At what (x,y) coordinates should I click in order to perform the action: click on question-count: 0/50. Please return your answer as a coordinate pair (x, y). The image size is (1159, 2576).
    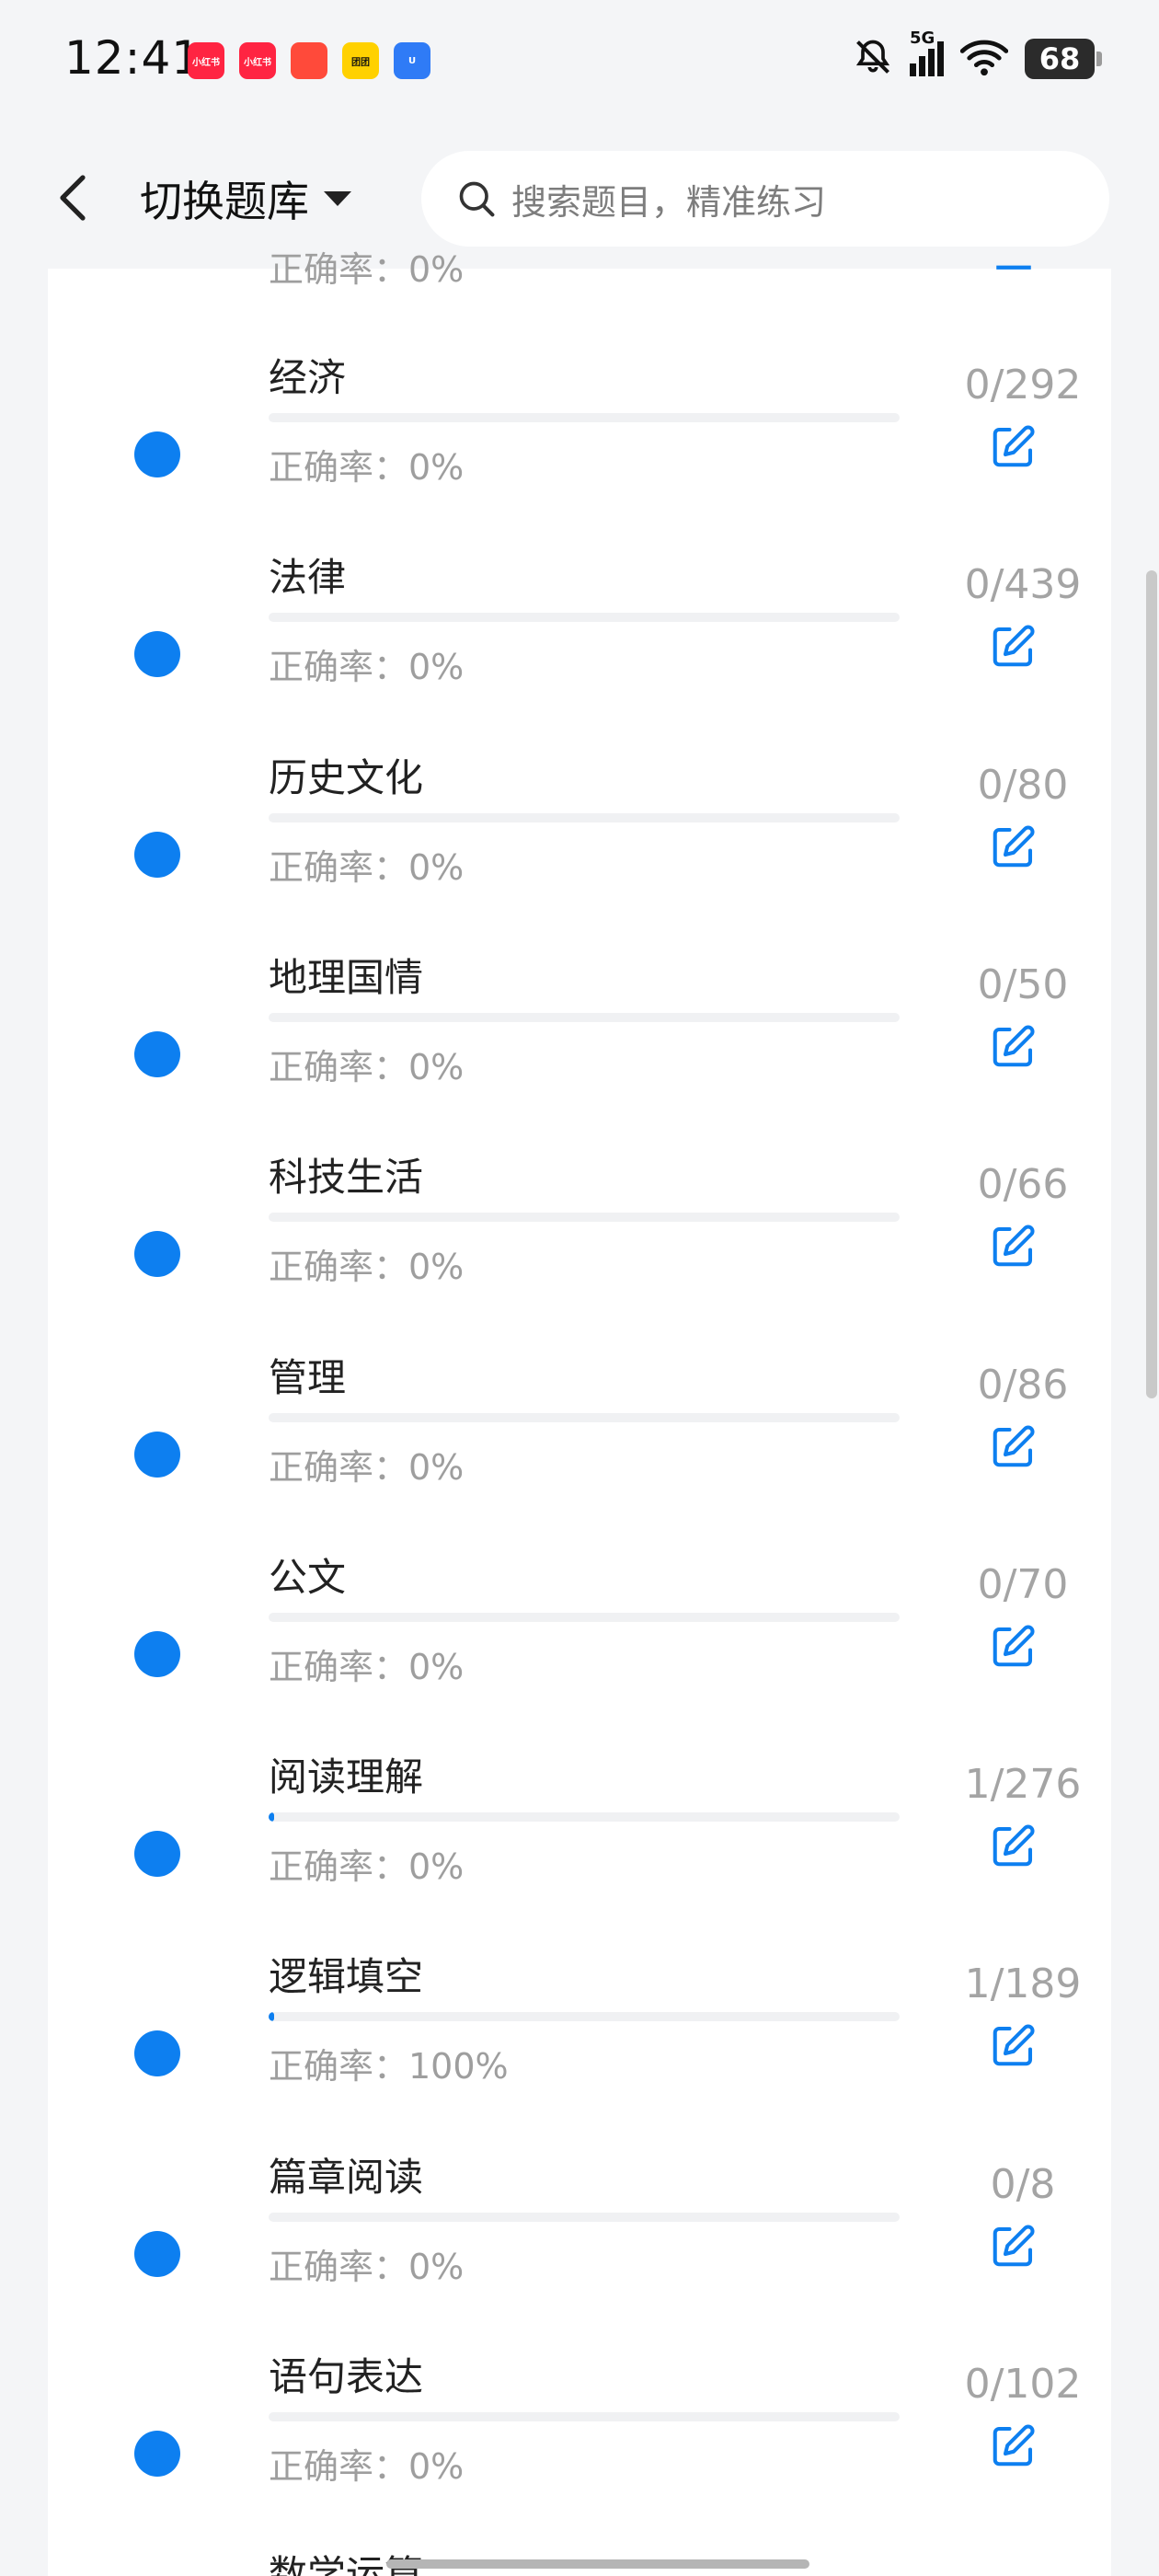
    Looking at the image, I should click on (1023, 984).